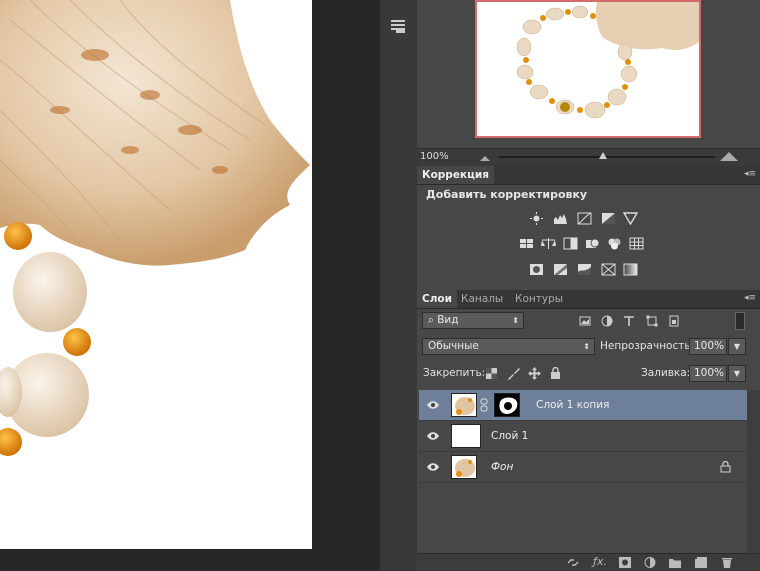 This screenshot has height=571, width=760. I want to click on navigator-zoom-bar: 100%, so click(588, 157).